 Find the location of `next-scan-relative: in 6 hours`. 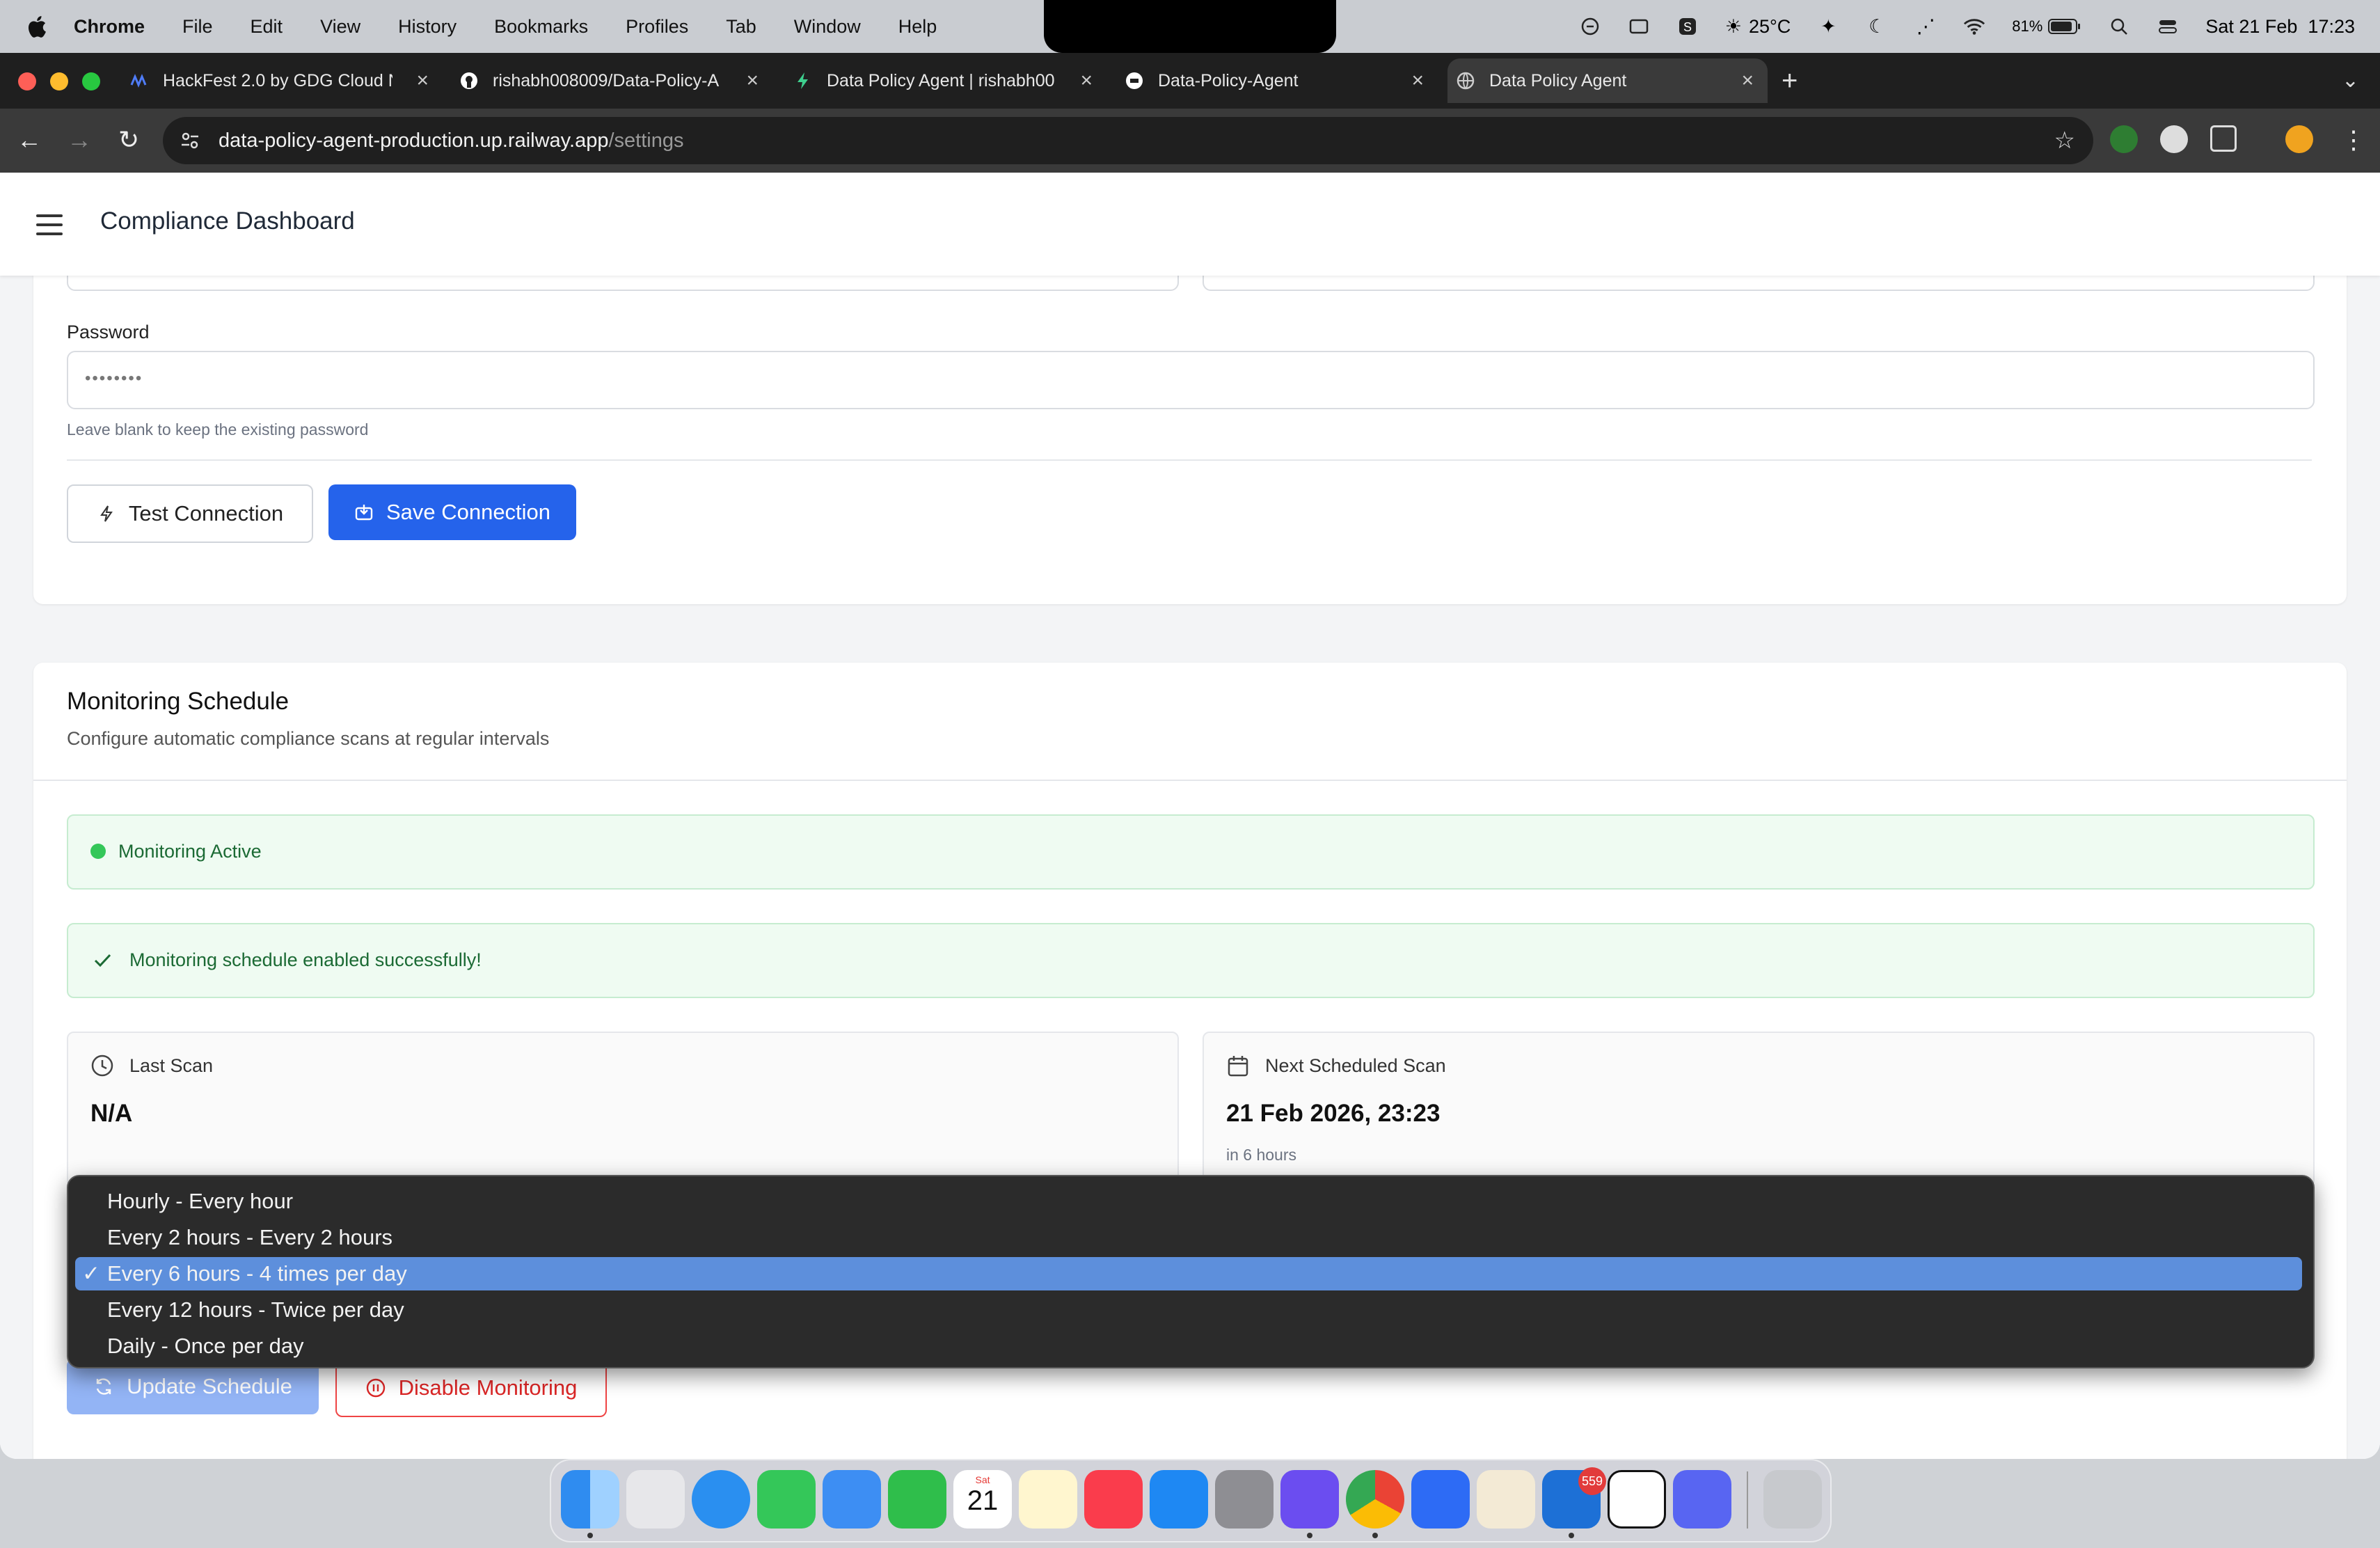

next-scan-relative: in 6 hours is located at coordinates (1261, 1155).